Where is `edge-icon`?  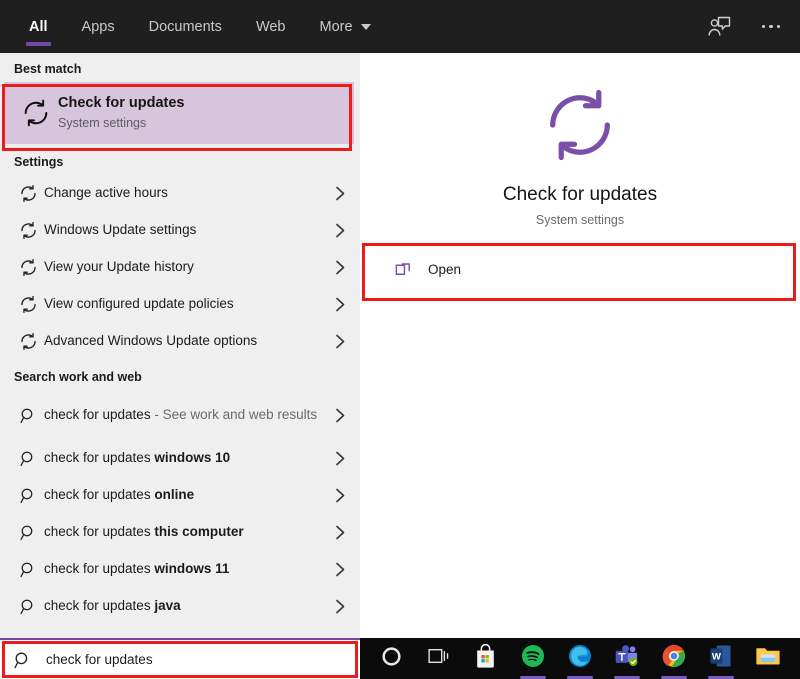
edge-icon is located at coordinates (580, 658).